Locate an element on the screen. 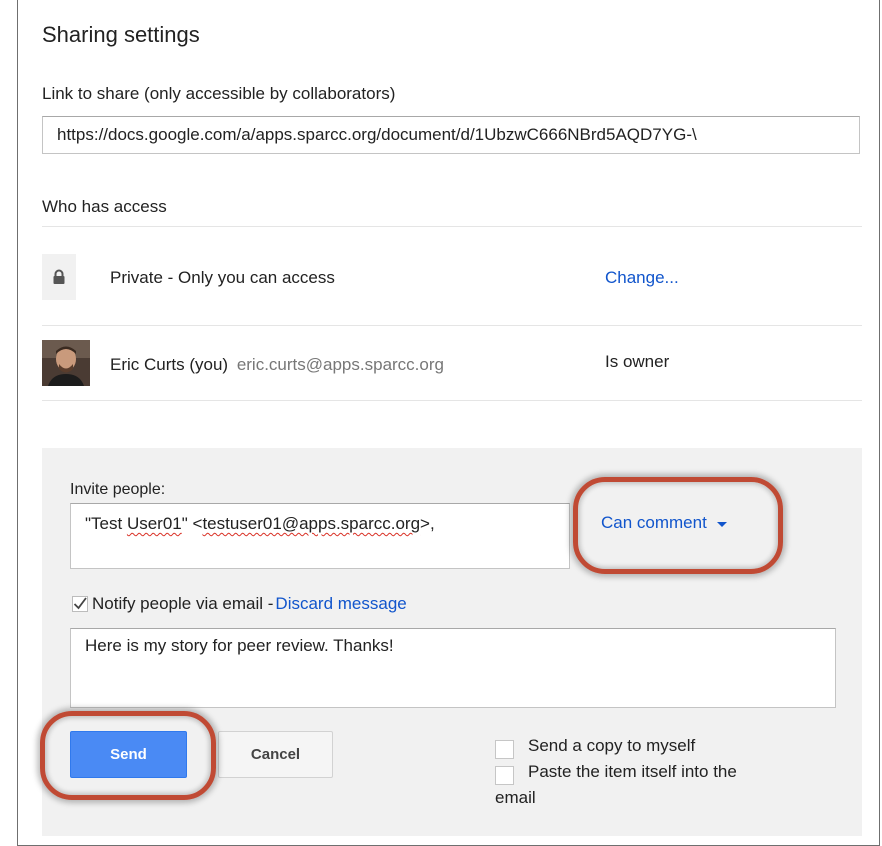  avatar is located at coordinates (66, 363).